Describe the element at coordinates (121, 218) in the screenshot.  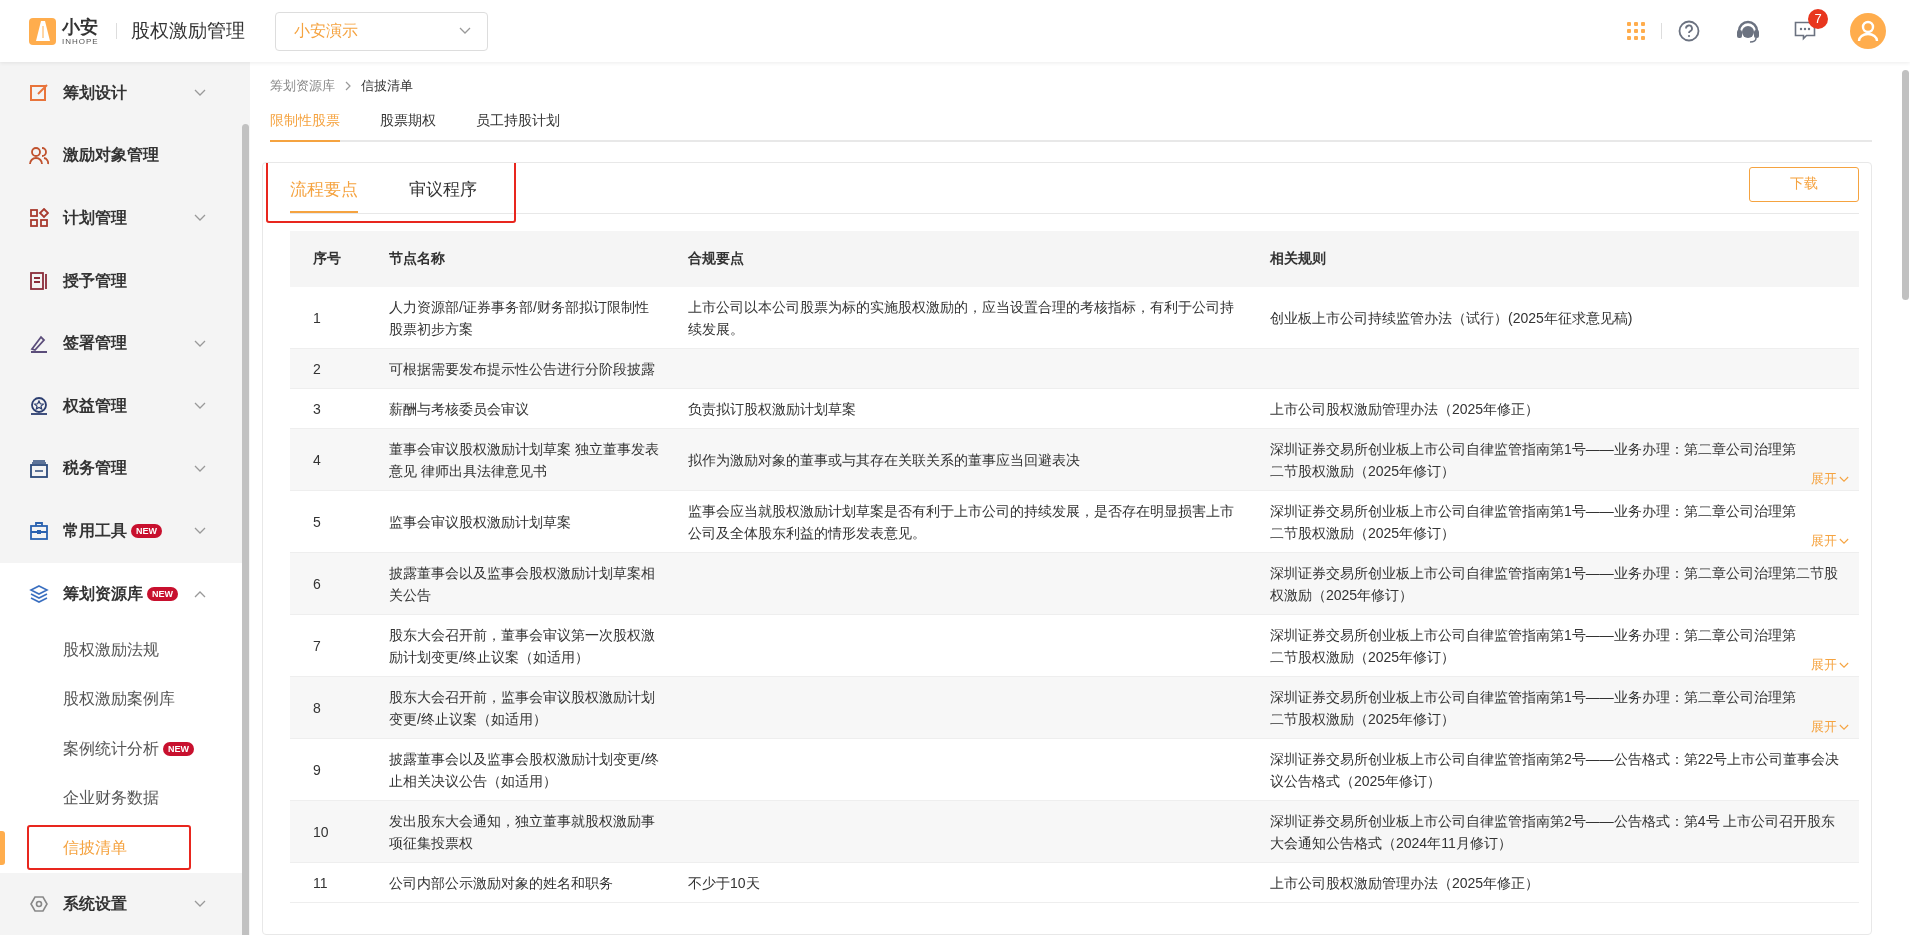
I see `sidebar-item: 计划管理` at that location.